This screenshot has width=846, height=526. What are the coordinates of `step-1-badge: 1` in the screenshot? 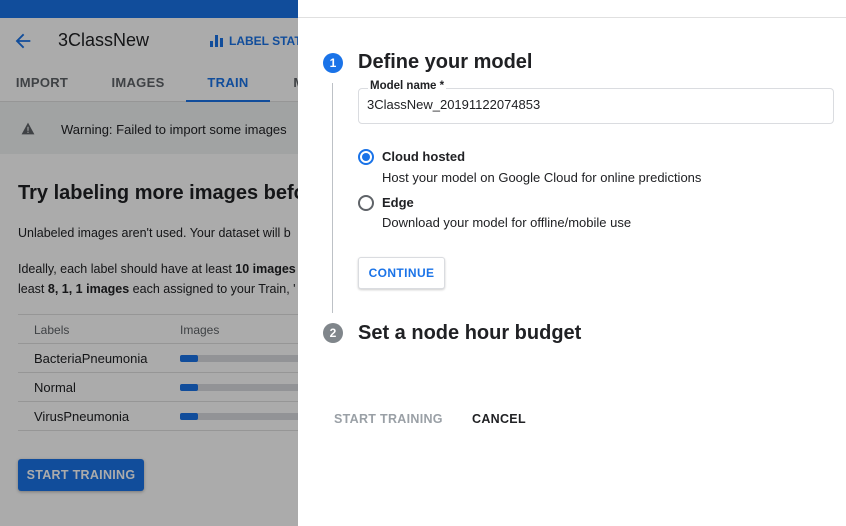 It's located at (333, 63).